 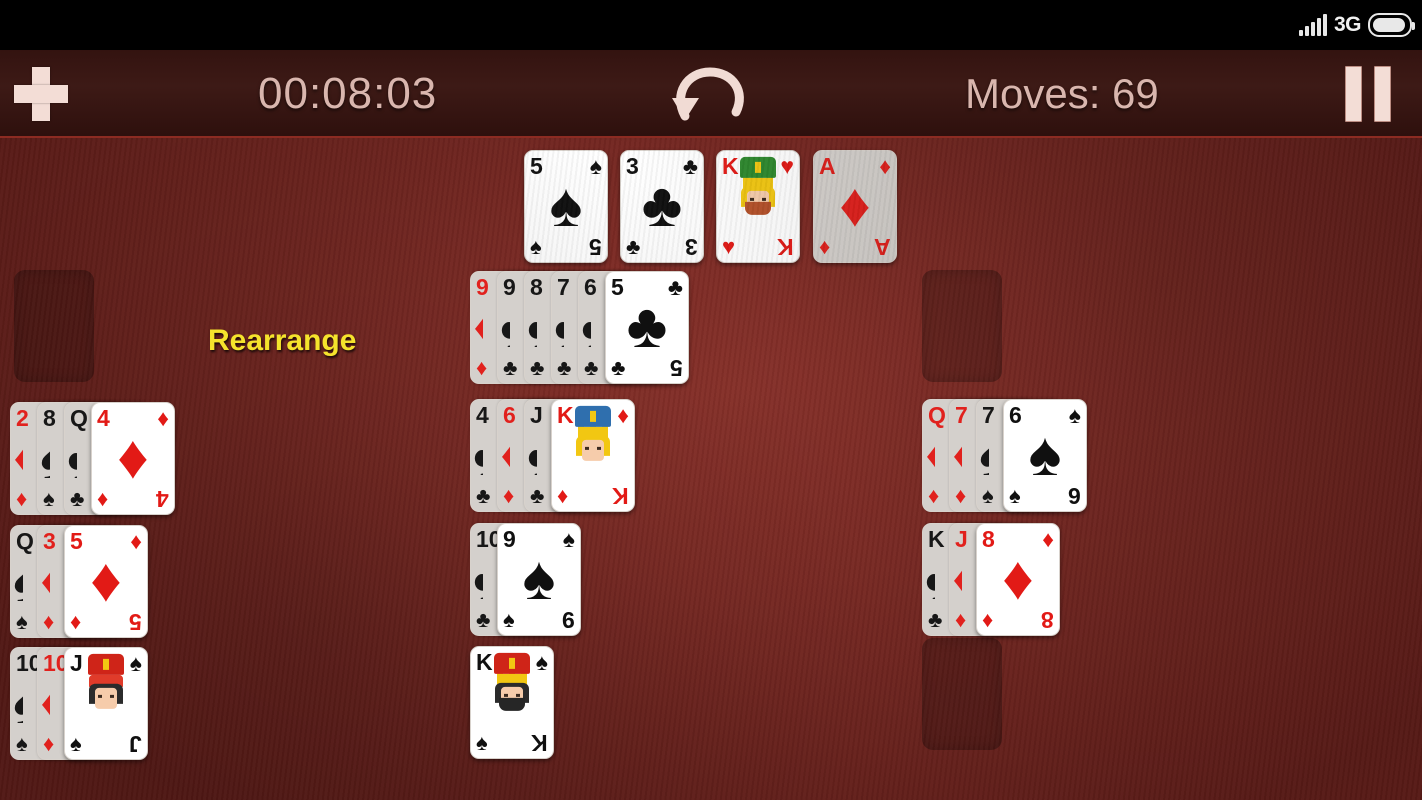 I want to click on undo-button, so click(x=710, y=94).